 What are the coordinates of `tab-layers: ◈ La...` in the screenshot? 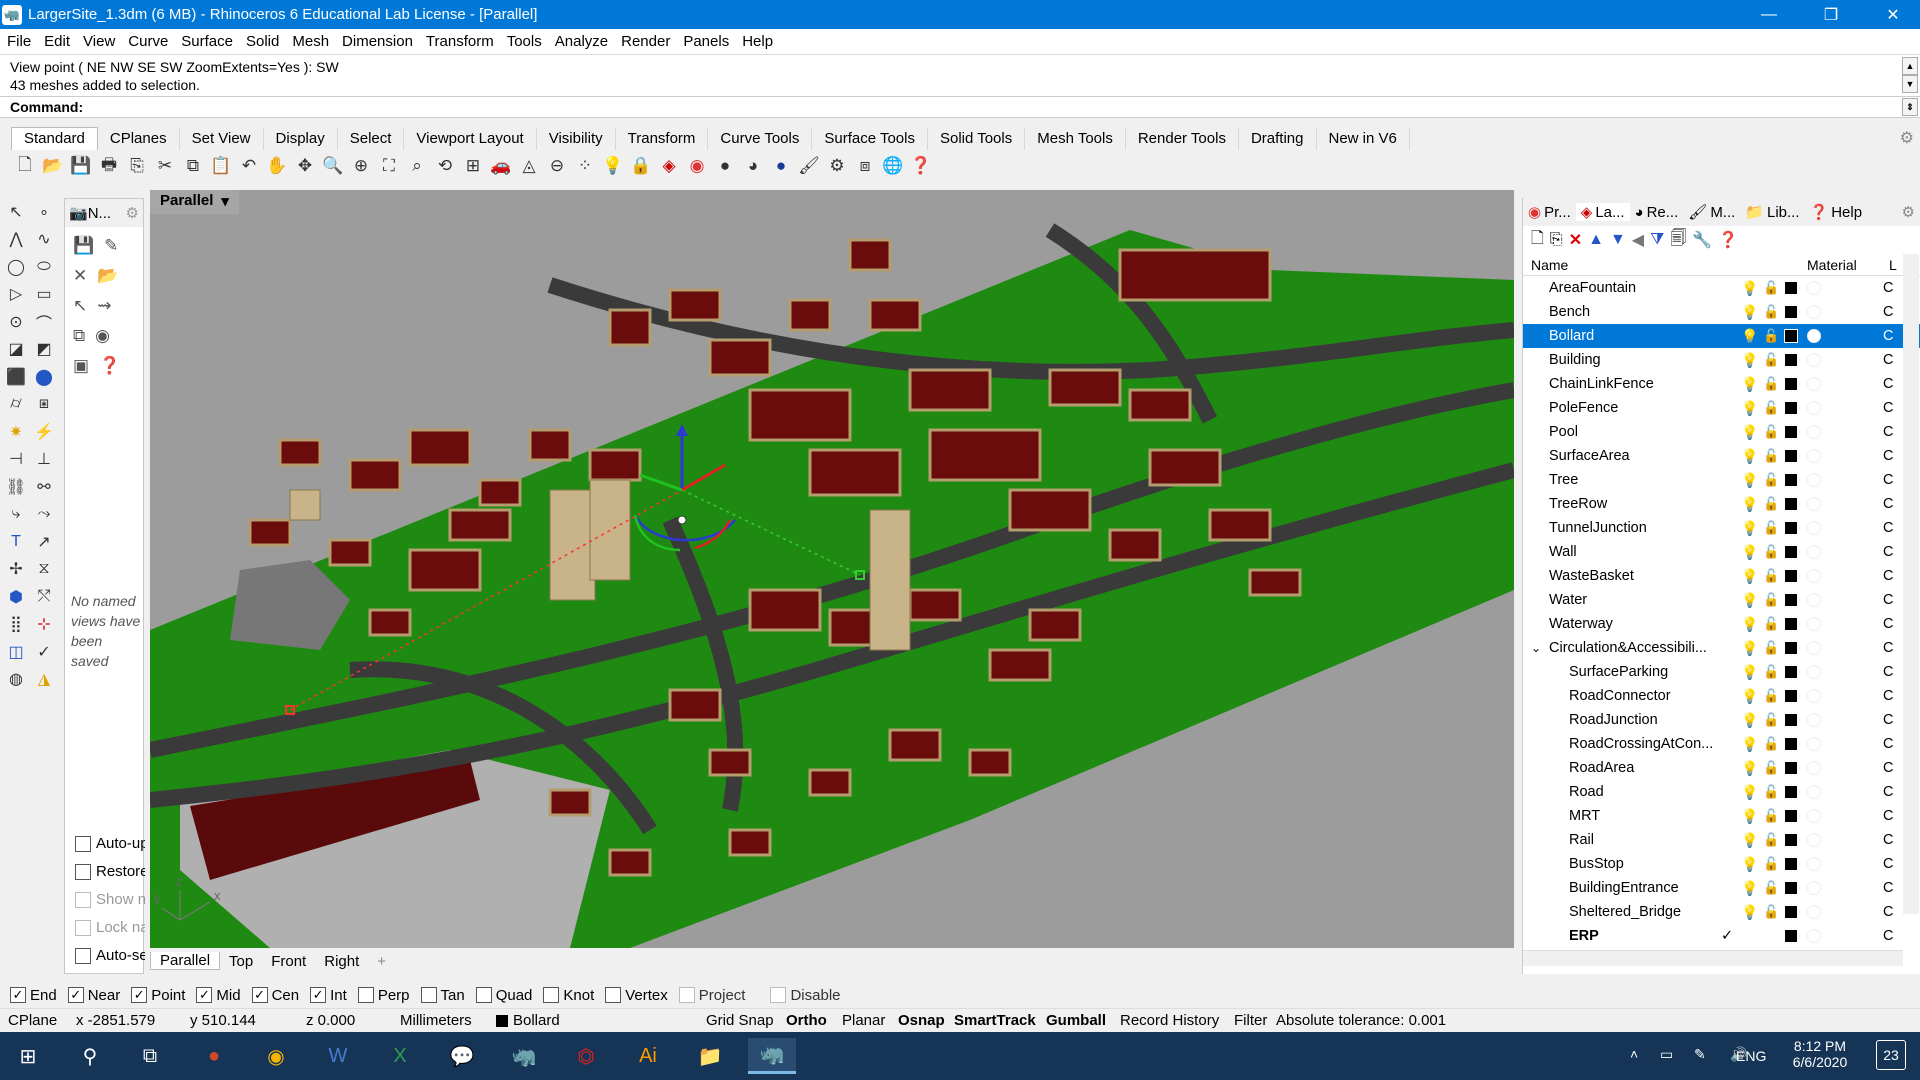 It's located at (1602, 212).